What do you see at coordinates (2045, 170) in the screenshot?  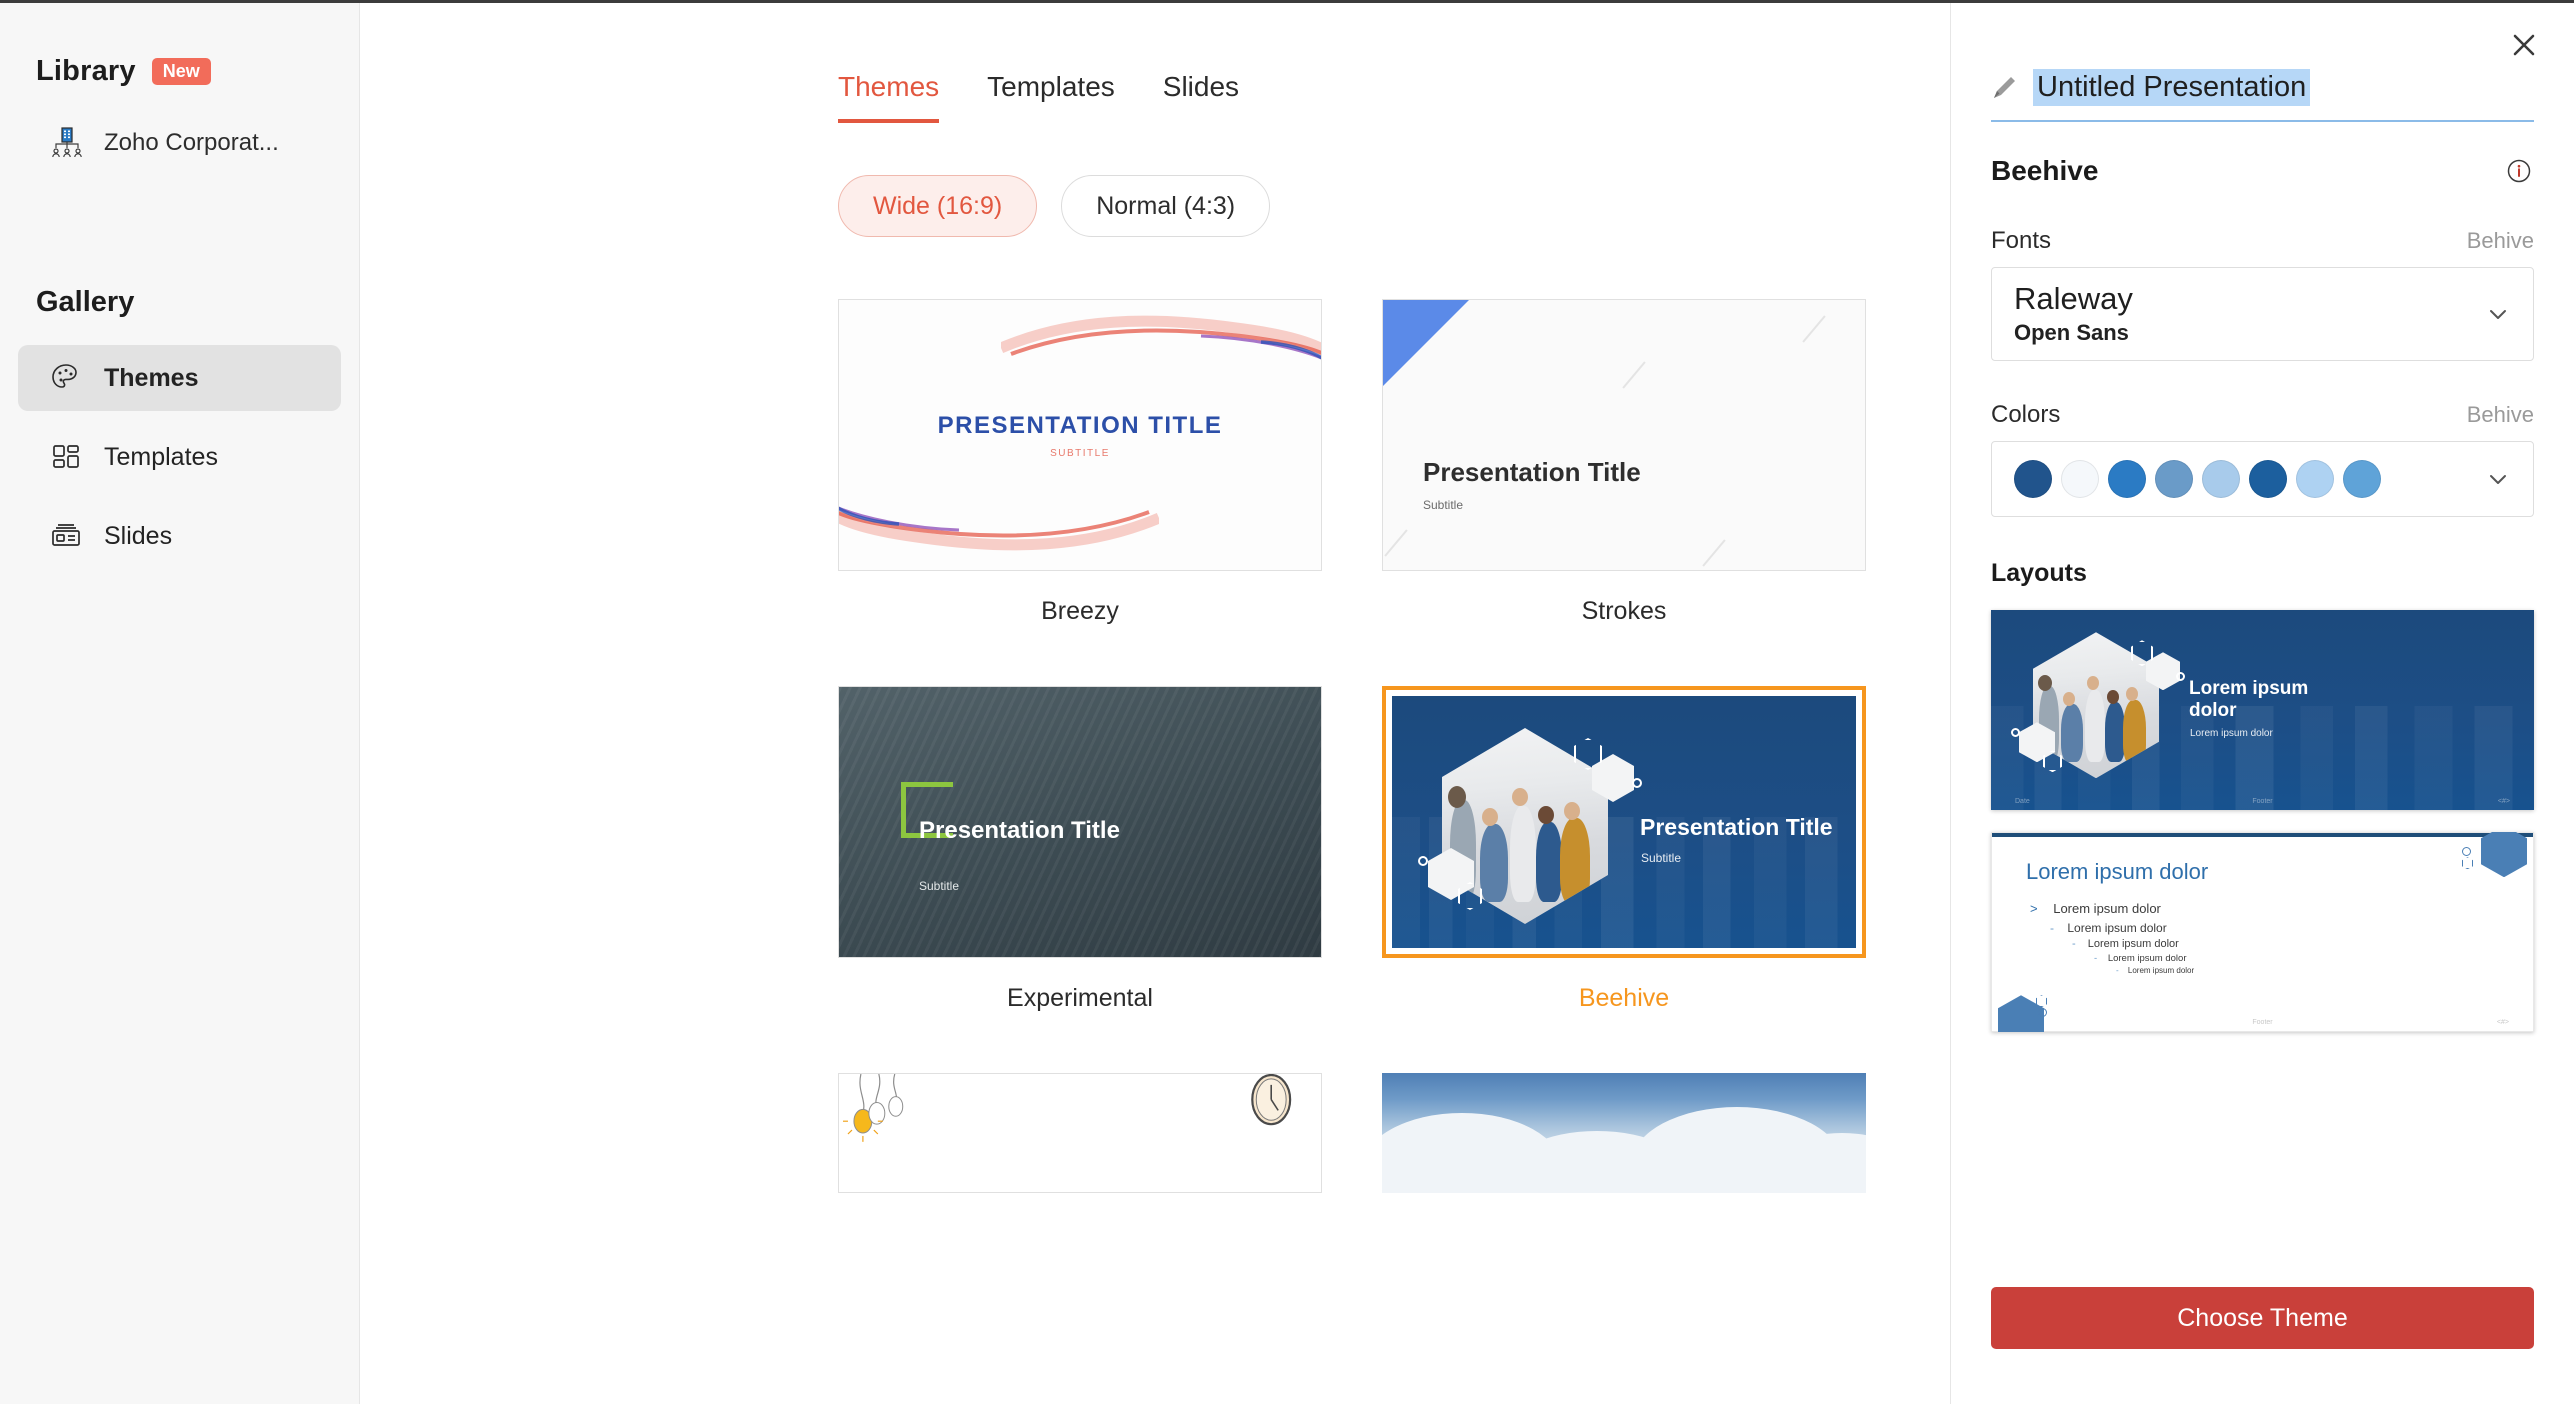 I see `selected-theme-name: Beehive` at bounding box center [2045, 170].